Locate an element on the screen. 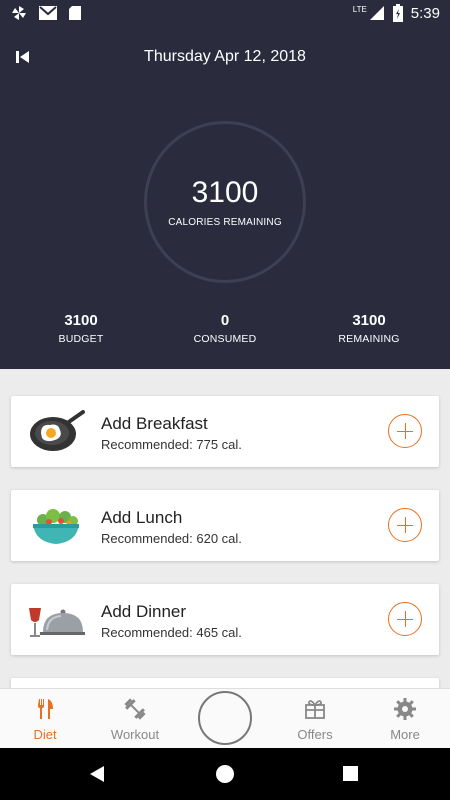 The image size is (450, 800). system-navigation-bar is located at coordinates (225, 774).